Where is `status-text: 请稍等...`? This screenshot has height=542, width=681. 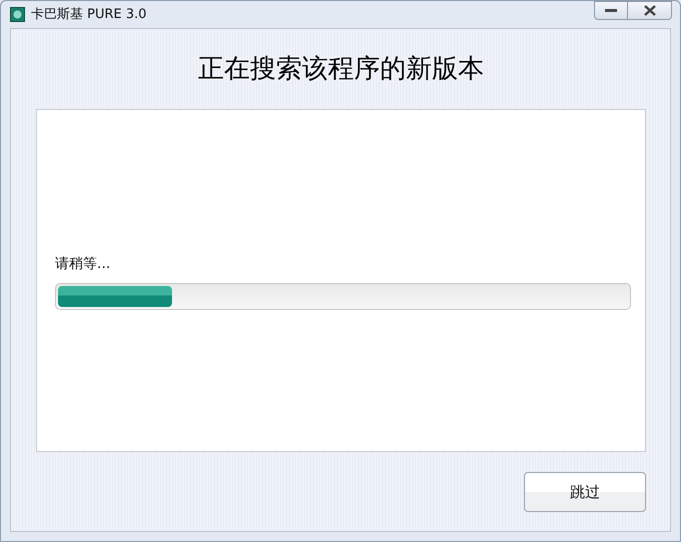
status-text: 请稍等... is located at coordinates (82, 264).